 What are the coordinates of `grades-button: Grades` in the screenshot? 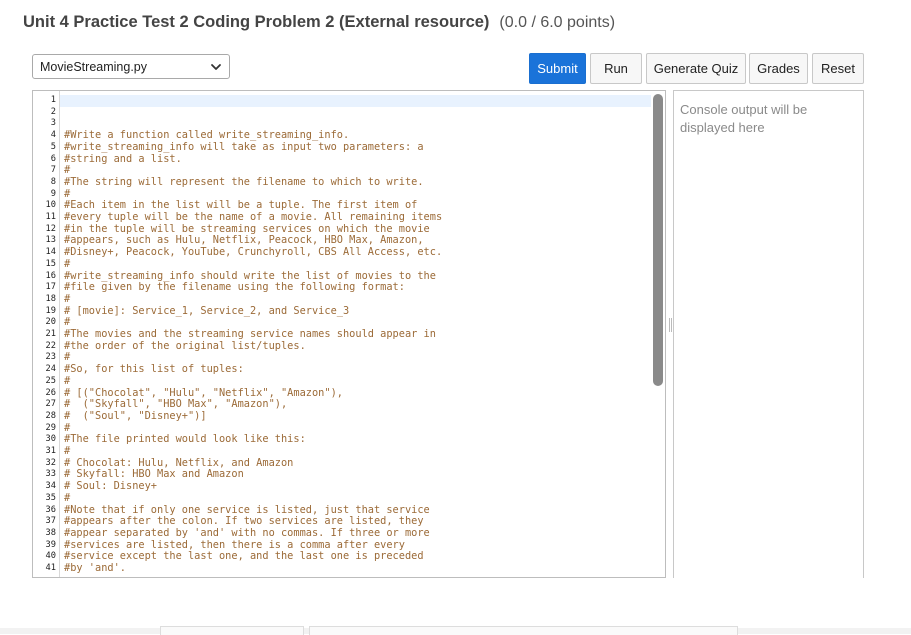 It's located at (778, 68).